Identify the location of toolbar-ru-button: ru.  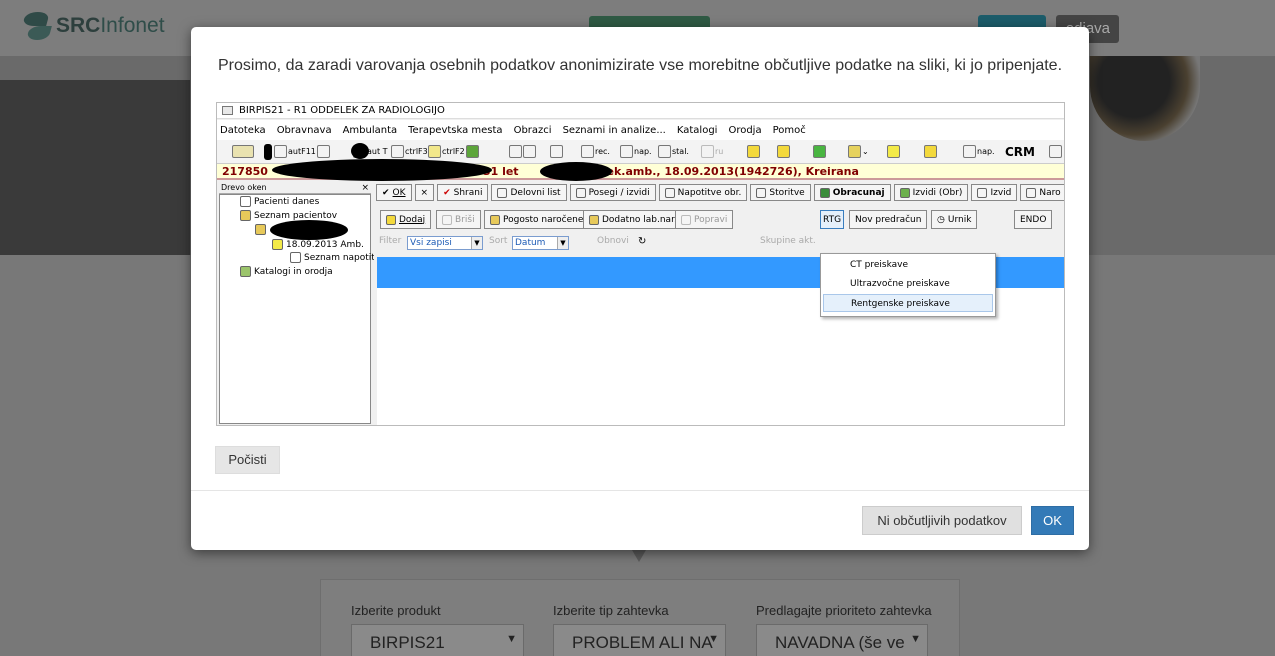
(712, 151).